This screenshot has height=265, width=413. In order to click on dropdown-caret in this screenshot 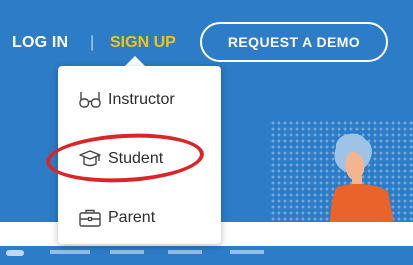, I will do `click(135, 61)`.